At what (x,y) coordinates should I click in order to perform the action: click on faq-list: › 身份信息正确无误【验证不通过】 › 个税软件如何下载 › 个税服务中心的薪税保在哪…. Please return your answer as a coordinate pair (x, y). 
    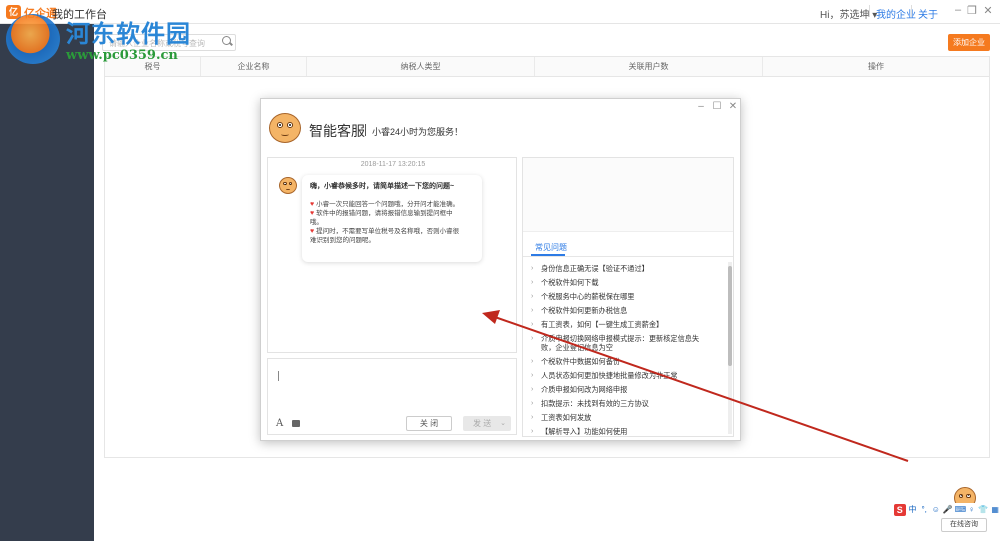
    Looking at the image, I should click on (627, 352).